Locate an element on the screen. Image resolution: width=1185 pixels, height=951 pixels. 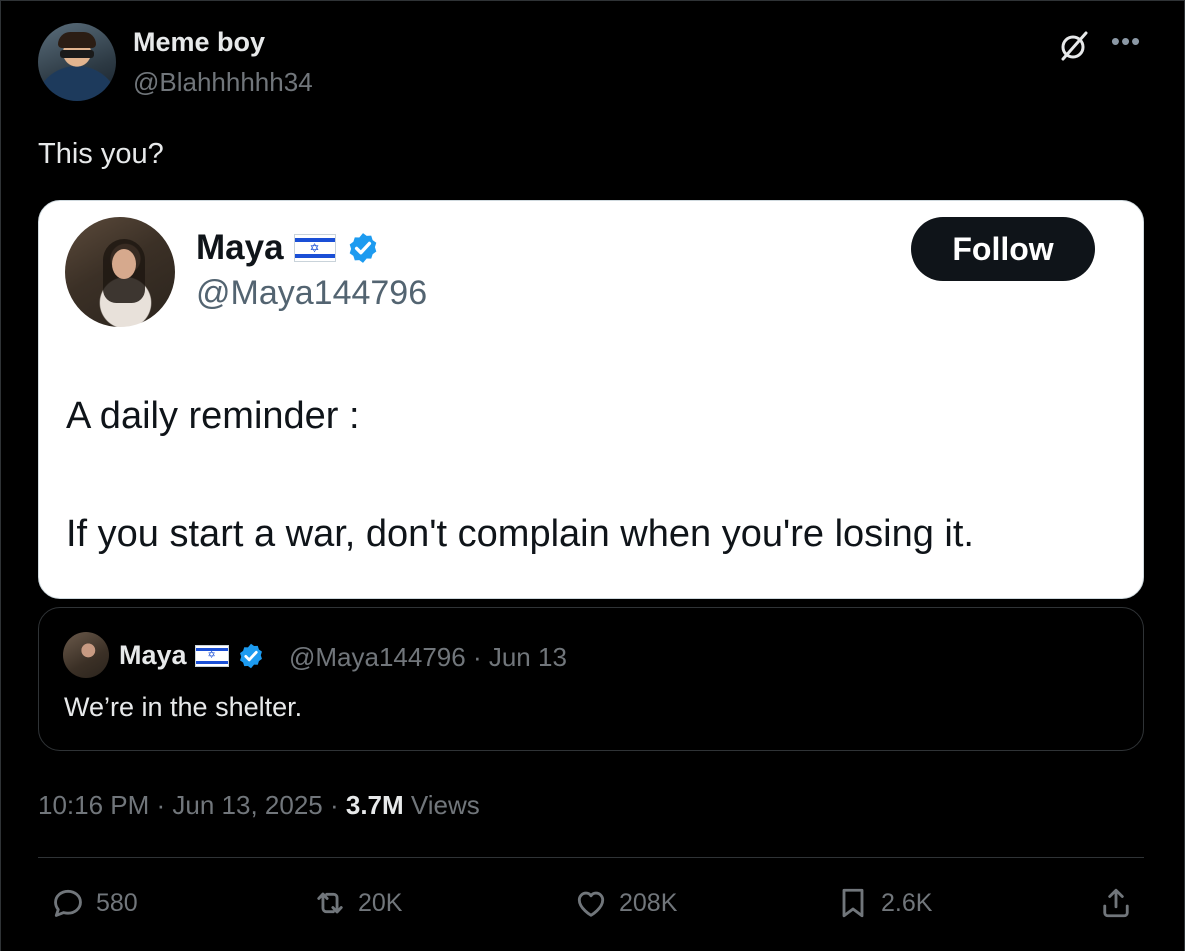
timestamp: 10:16 PM · Jun 13, 2025 · is located at coordinates (192, 805).